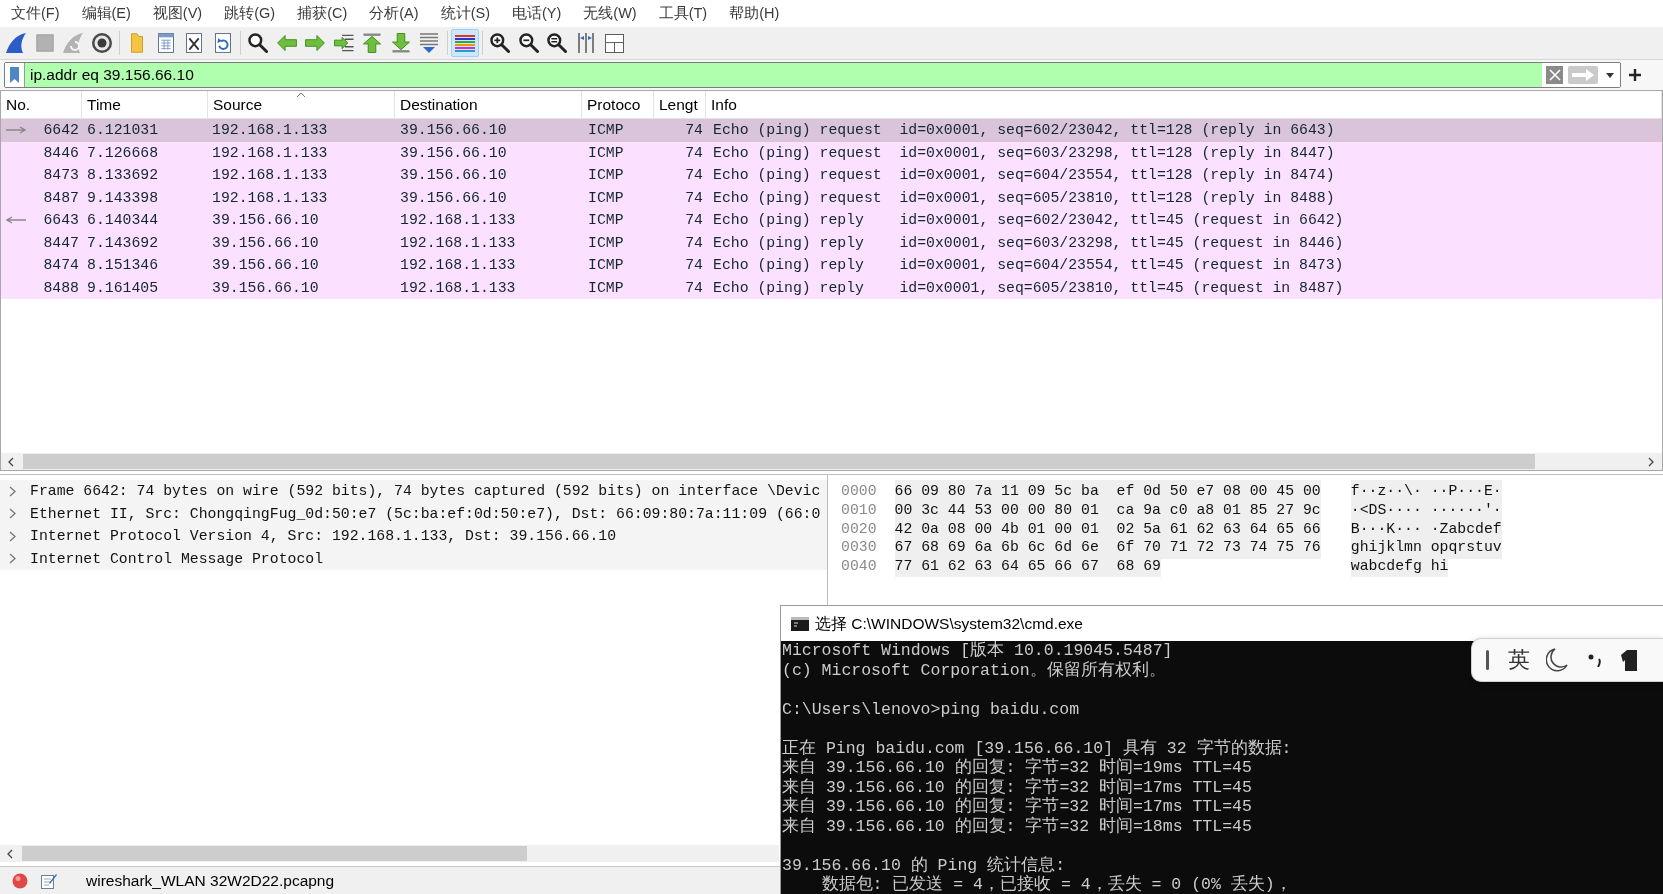 The image size is (1663, 894). Describe the element at coordinates (800, 623) in the screenshot. I see `console-icon` at that location.